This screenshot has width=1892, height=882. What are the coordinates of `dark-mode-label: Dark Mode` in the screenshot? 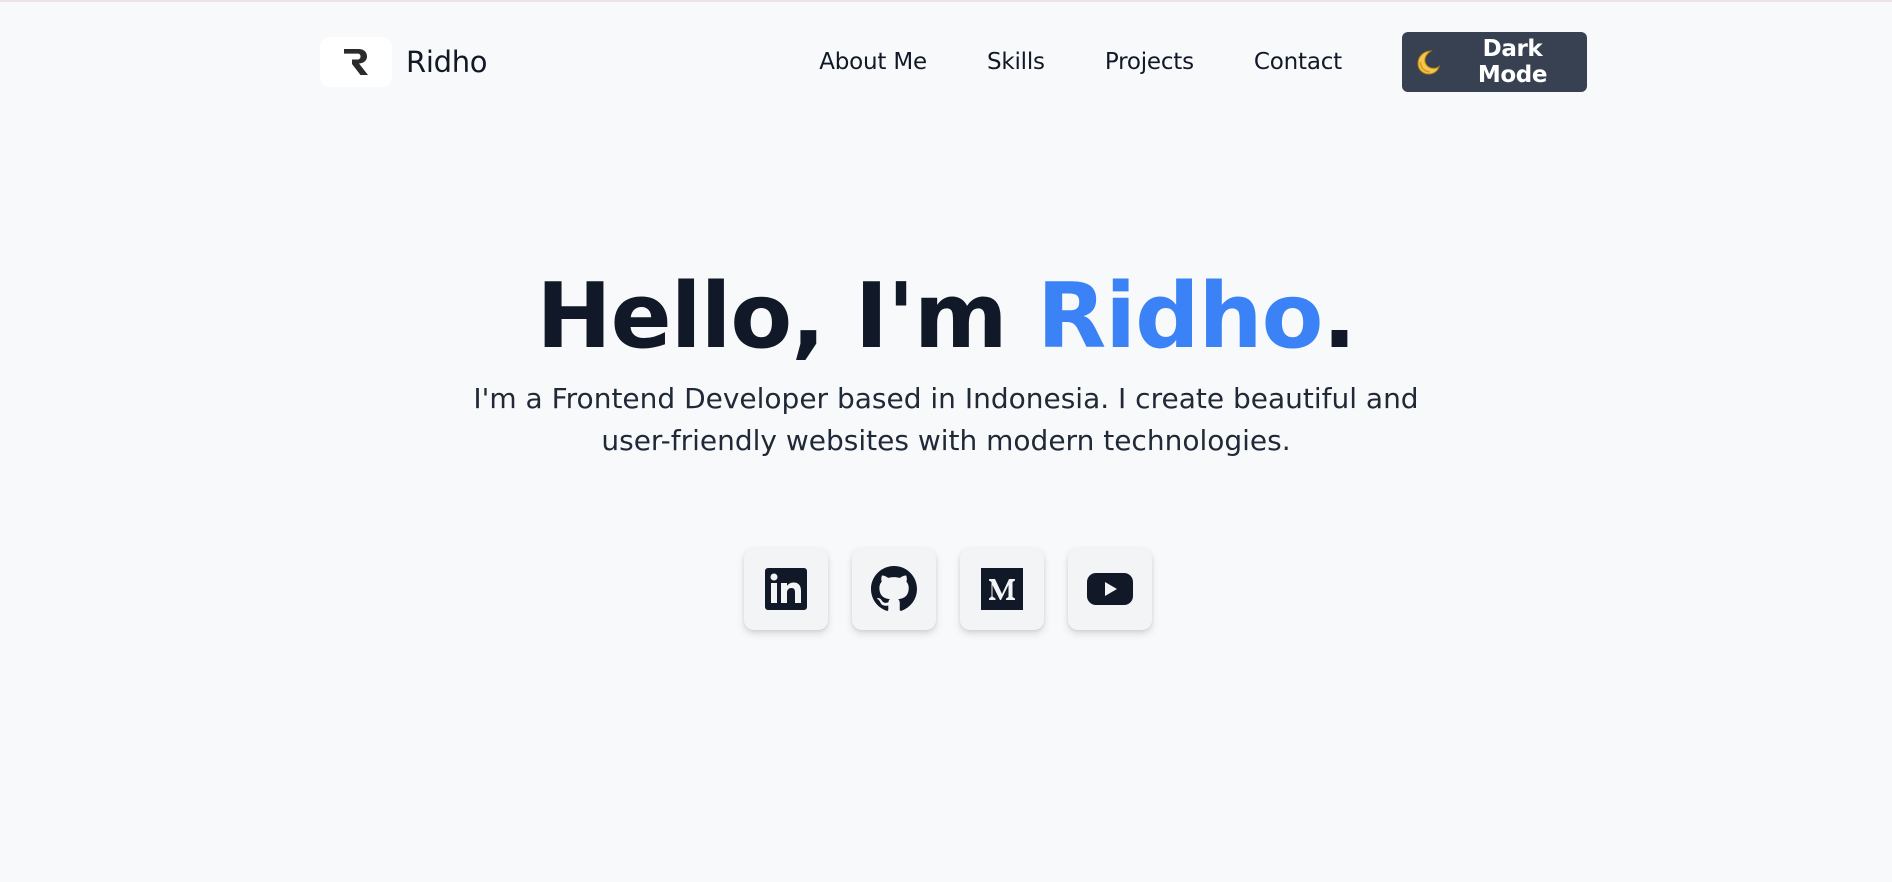 It's located at (1512, 62).